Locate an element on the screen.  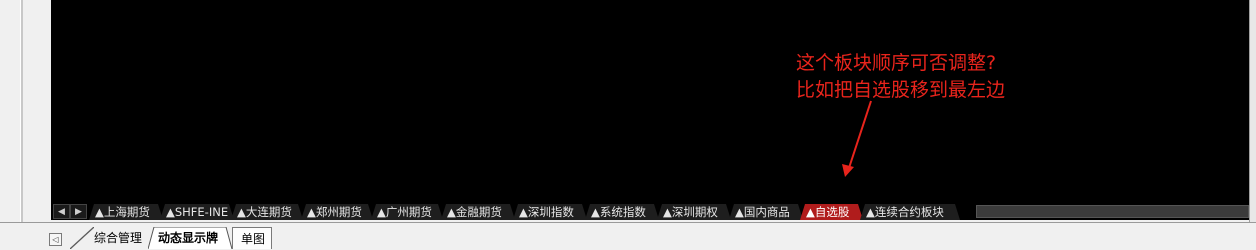
horizontal-scrollbar is located at coordinates (1112, 211).